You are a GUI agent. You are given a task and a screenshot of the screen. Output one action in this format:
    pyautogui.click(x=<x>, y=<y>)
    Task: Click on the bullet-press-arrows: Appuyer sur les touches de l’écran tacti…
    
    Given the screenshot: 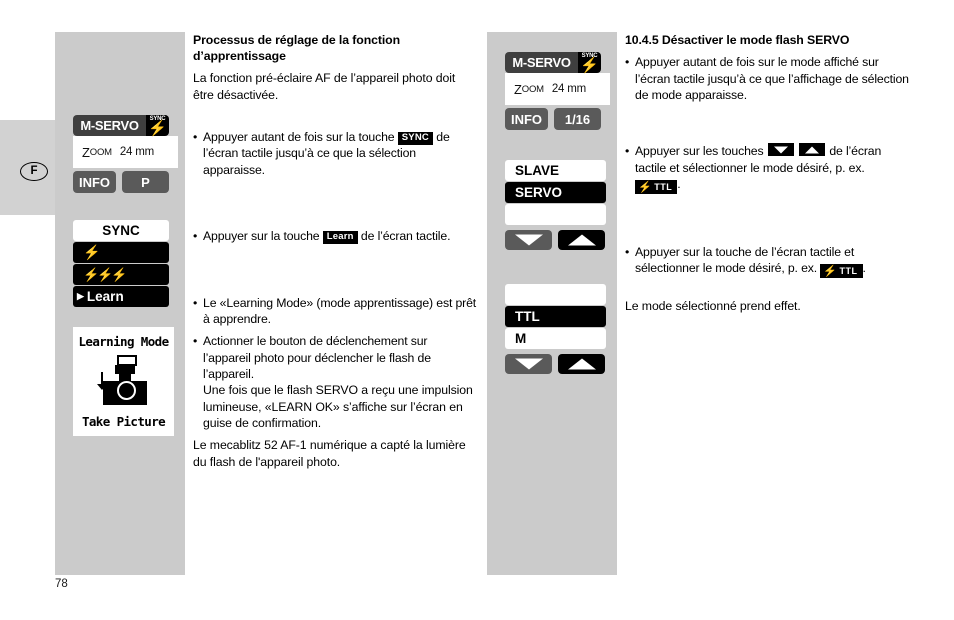 What is the action you would take?
    pyautogui.click(x=767, y=168)
    